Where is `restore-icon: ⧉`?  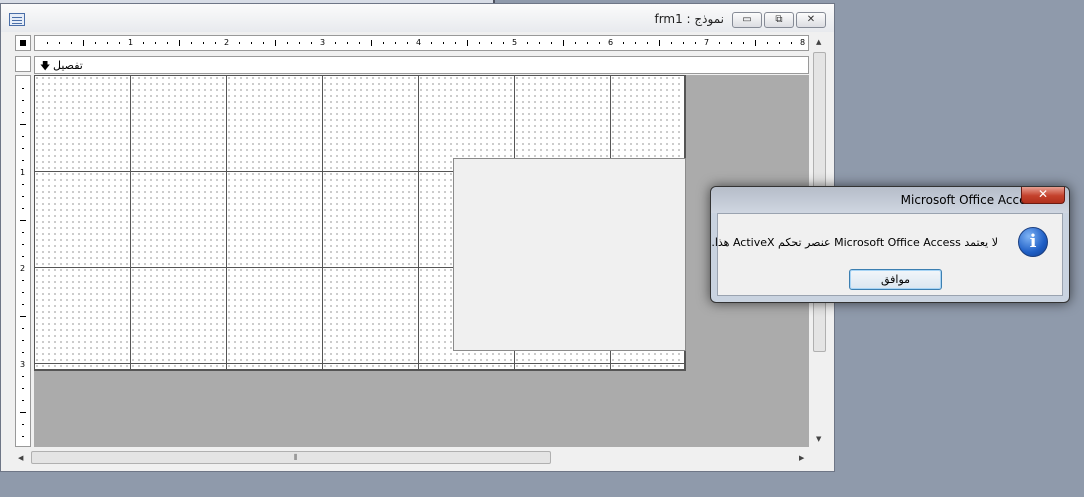
restore-icon: ⧉ is located at coordinates (779, 19).